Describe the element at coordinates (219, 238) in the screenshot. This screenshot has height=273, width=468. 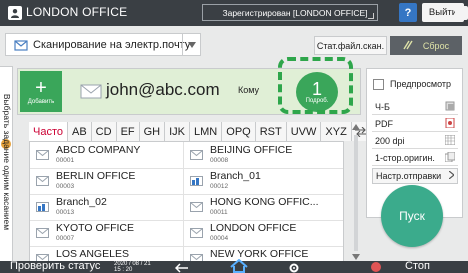
I see `destination-number: 00004` at that location.